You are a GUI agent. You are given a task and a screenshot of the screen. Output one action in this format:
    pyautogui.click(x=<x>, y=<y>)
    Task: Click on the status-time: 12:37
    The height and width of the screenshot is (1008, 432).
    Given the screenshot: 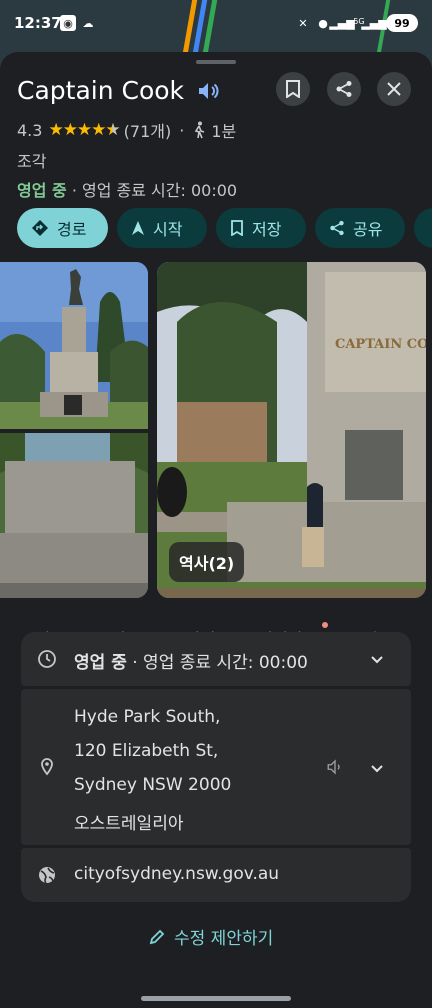 What is the action you would take?
    pyautogui.click(x=38, y=23)
    